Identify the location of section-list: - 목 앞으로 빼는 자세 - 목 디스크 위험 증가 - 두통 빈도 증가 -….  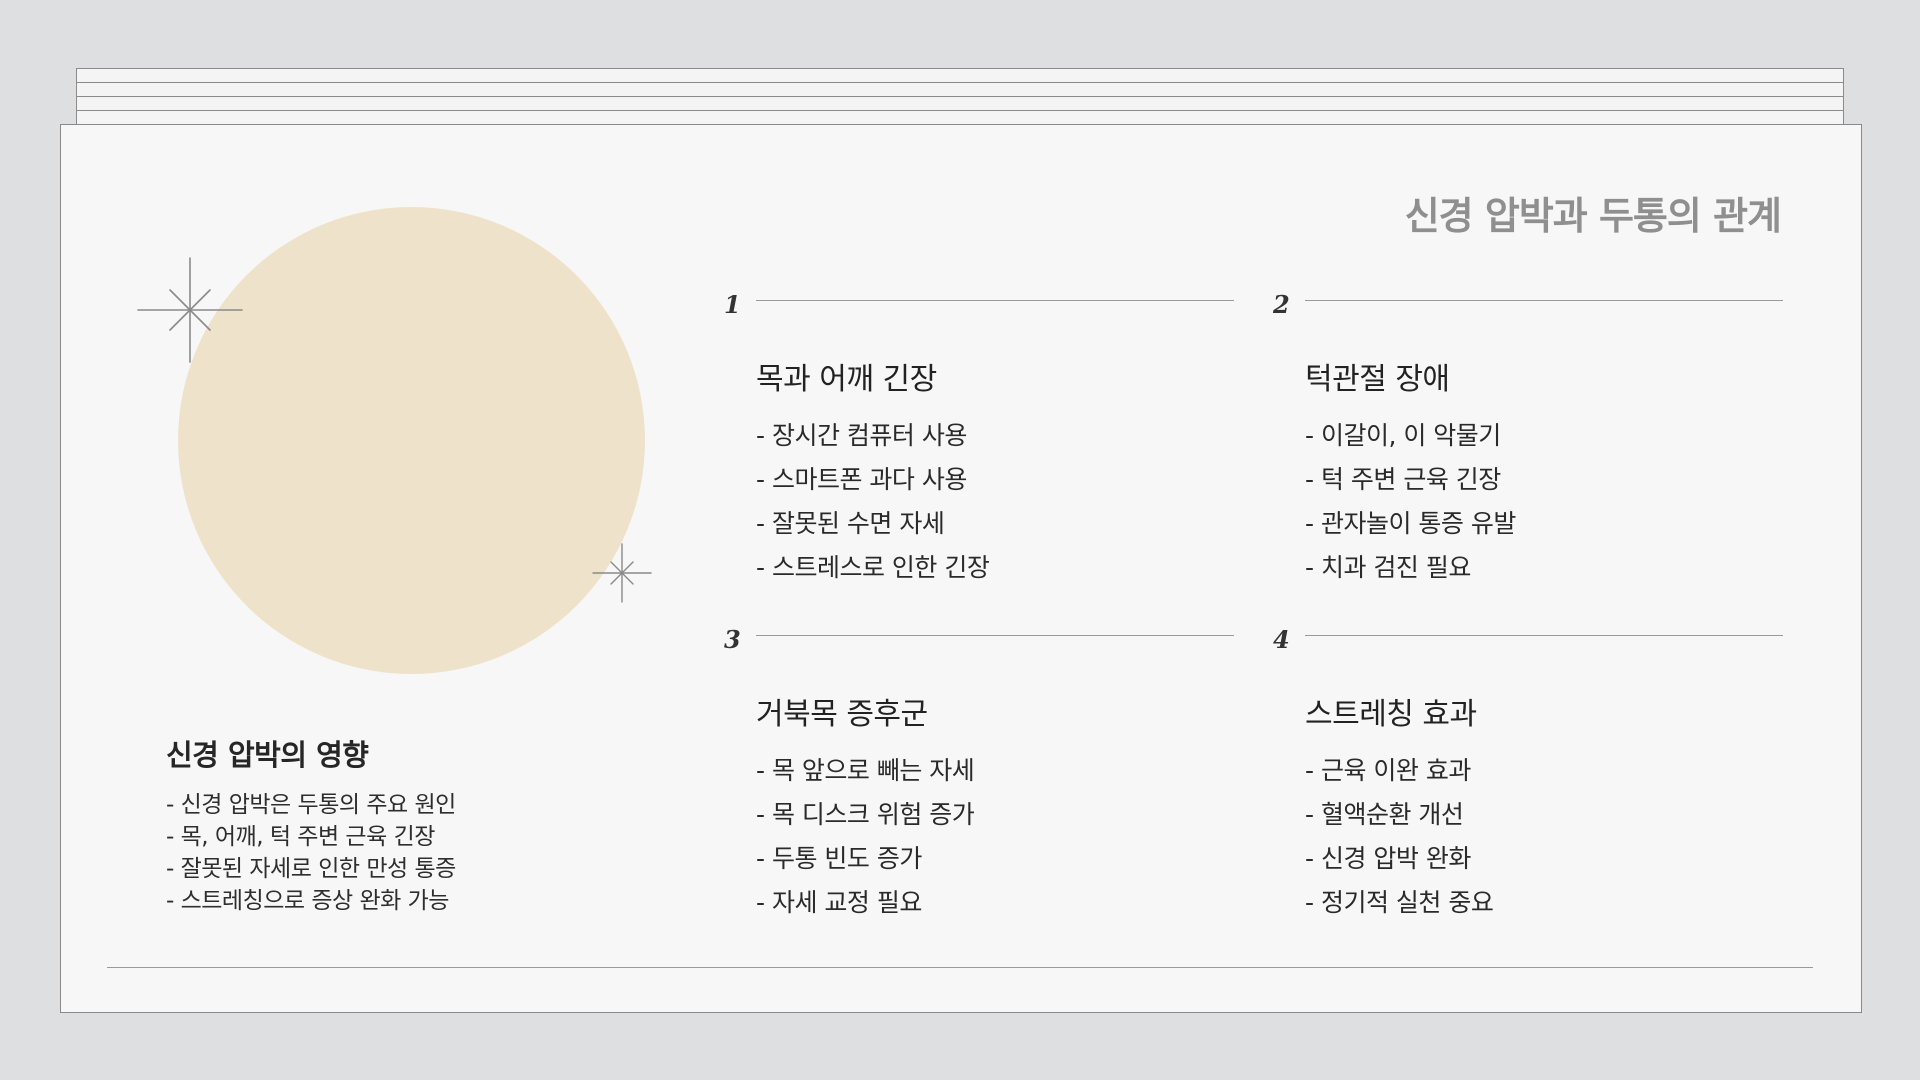
(865, 837).